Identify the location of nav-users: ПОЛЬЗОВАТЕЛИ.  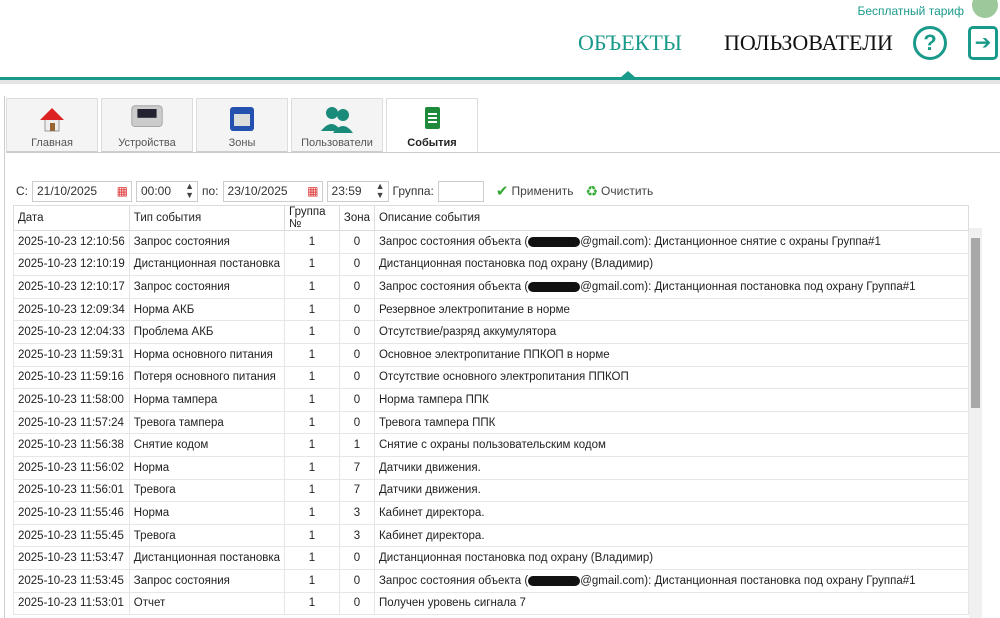
(808, 43).